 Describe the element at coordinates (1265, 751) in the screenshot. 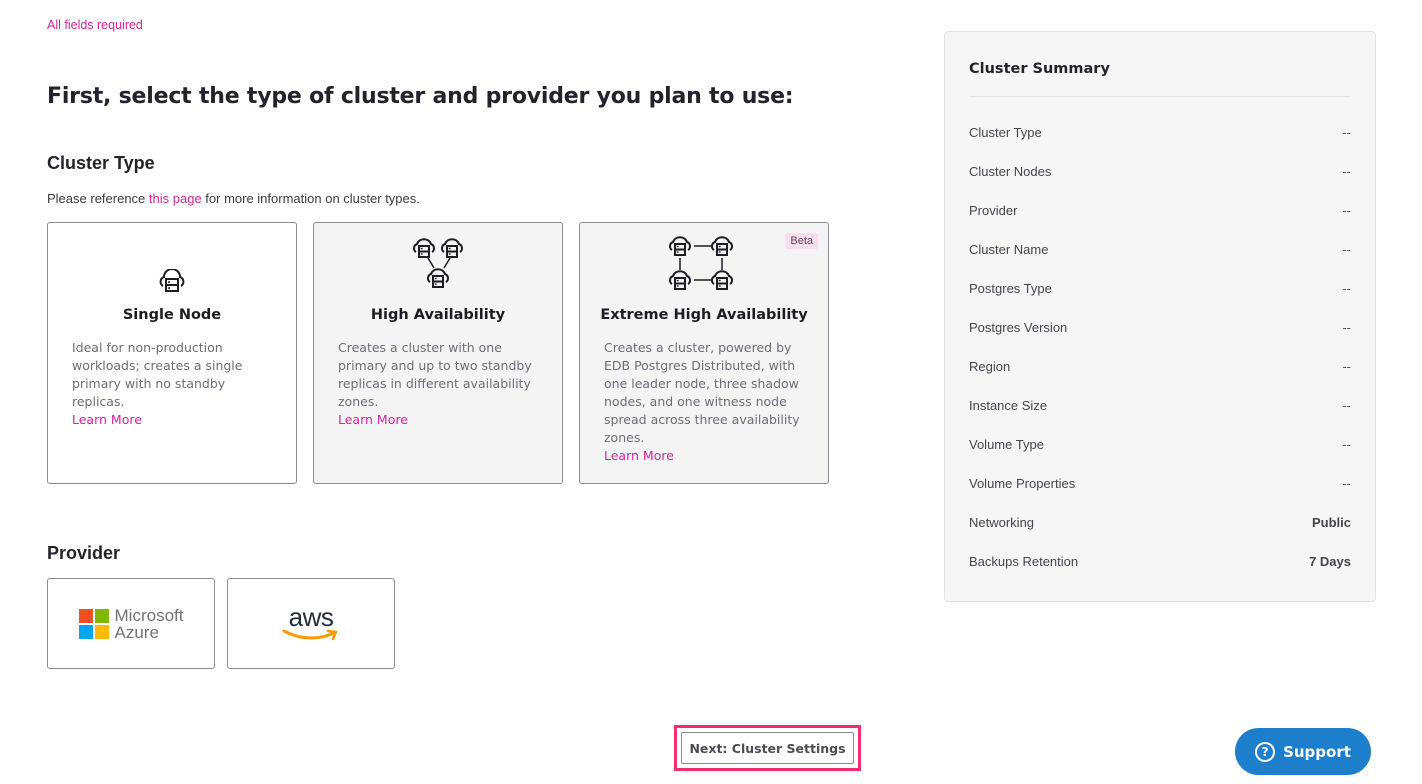

I see `help-circle-icon: ?` at that location.